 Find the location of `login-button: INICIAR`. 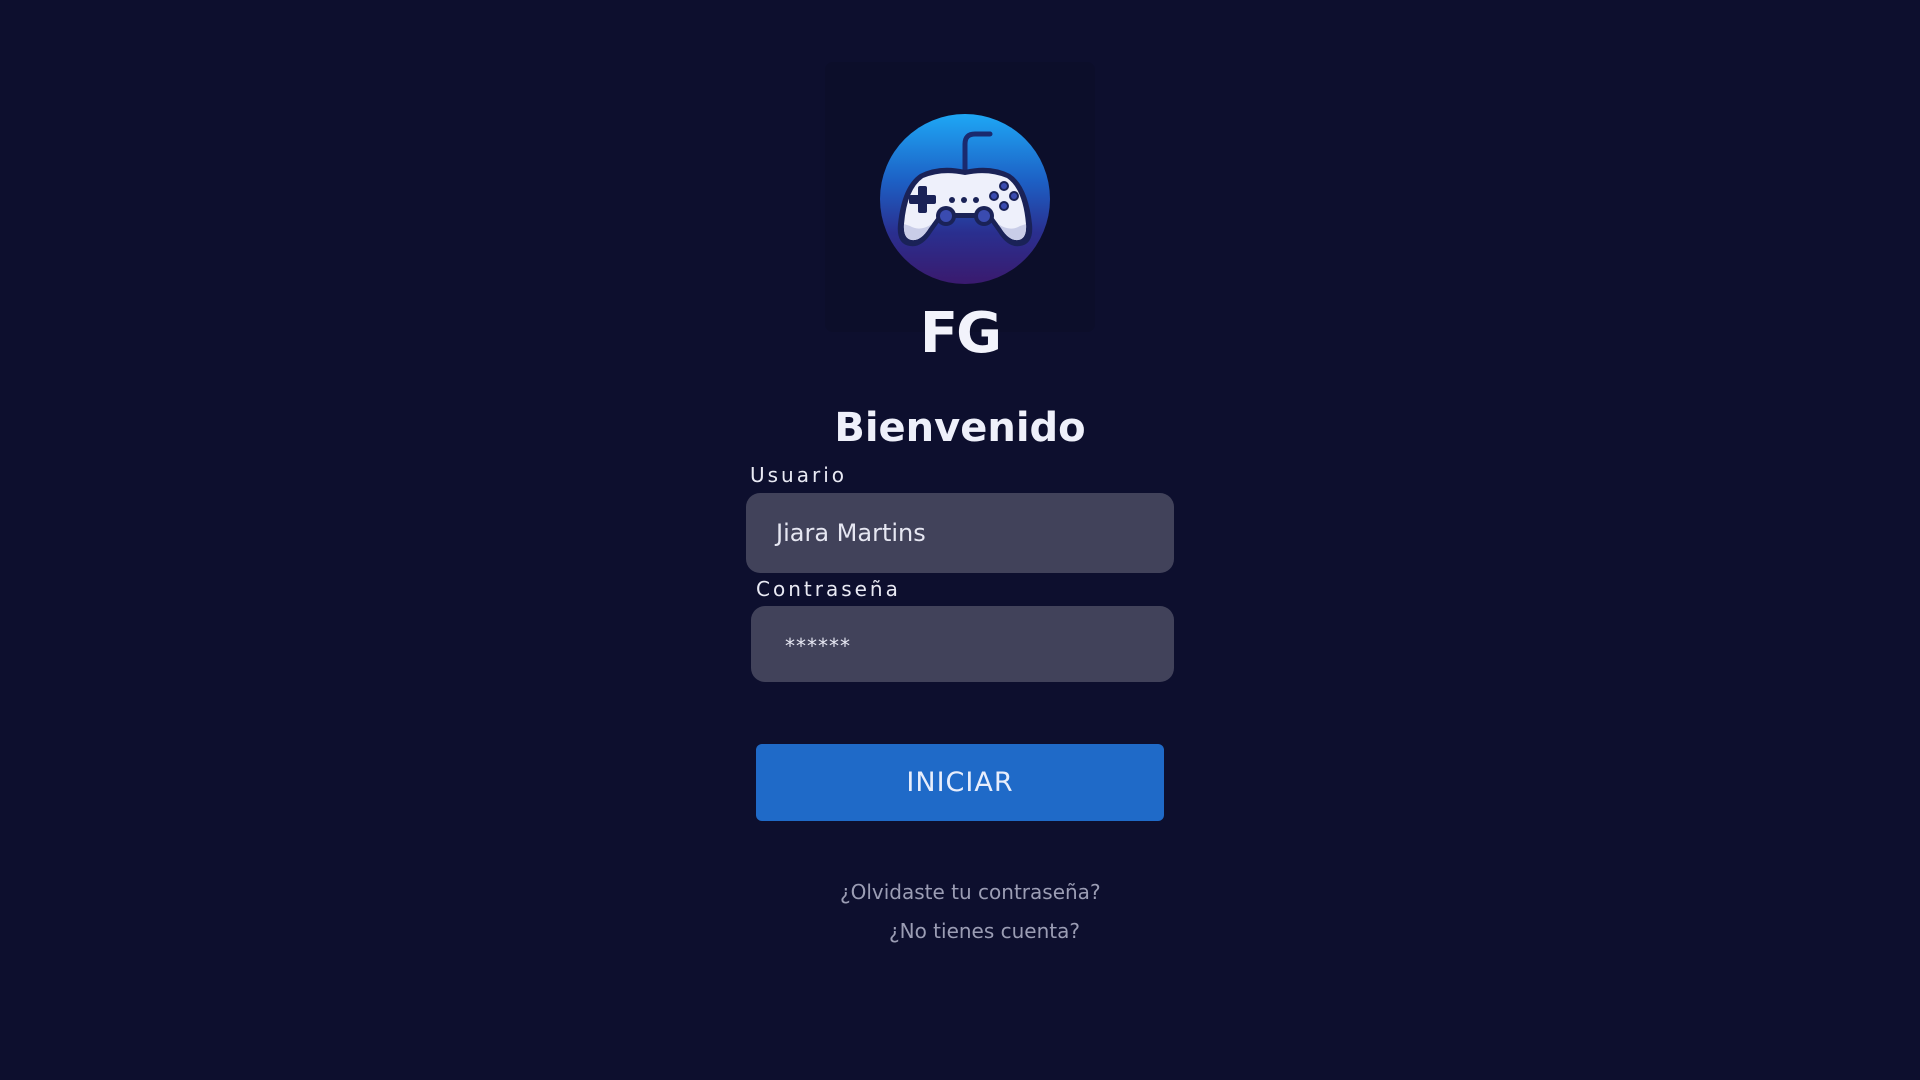

login-button: INICIAR is located at coordinates (960, 782).